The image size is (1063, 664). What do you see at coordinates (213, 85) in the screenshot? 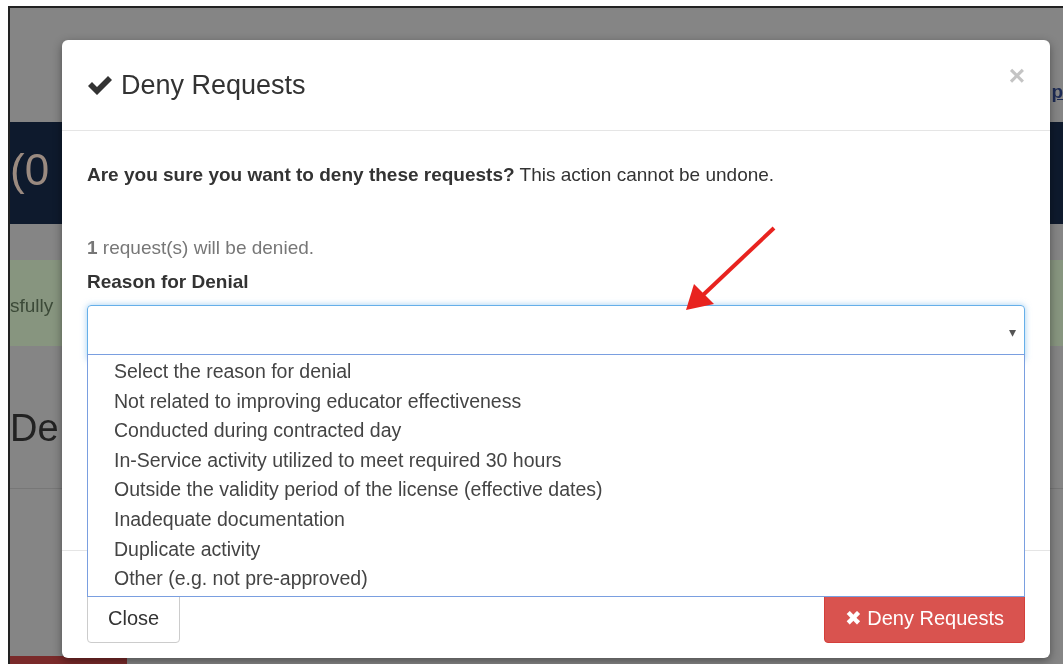
I see `modal-title: Deny Requests` at bounding box center [213, 85].